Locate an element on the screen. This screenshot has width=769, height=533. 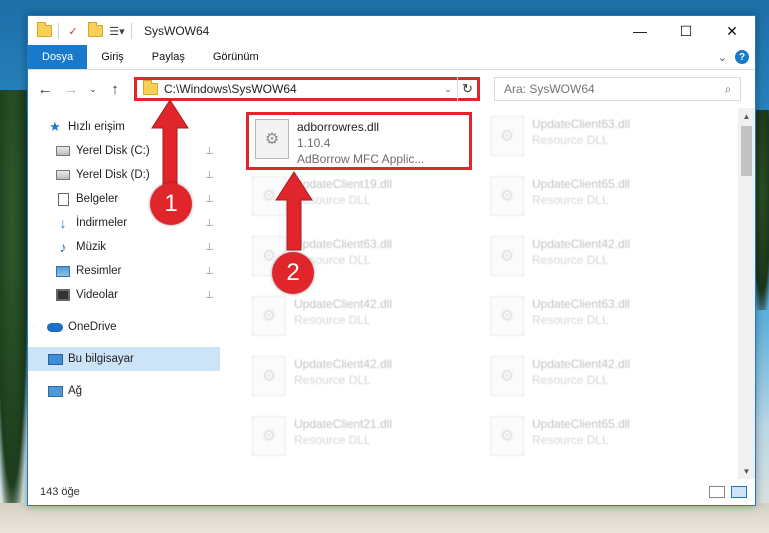
file-name: UpdateClient21.dll is located at coordinates (343, 424).